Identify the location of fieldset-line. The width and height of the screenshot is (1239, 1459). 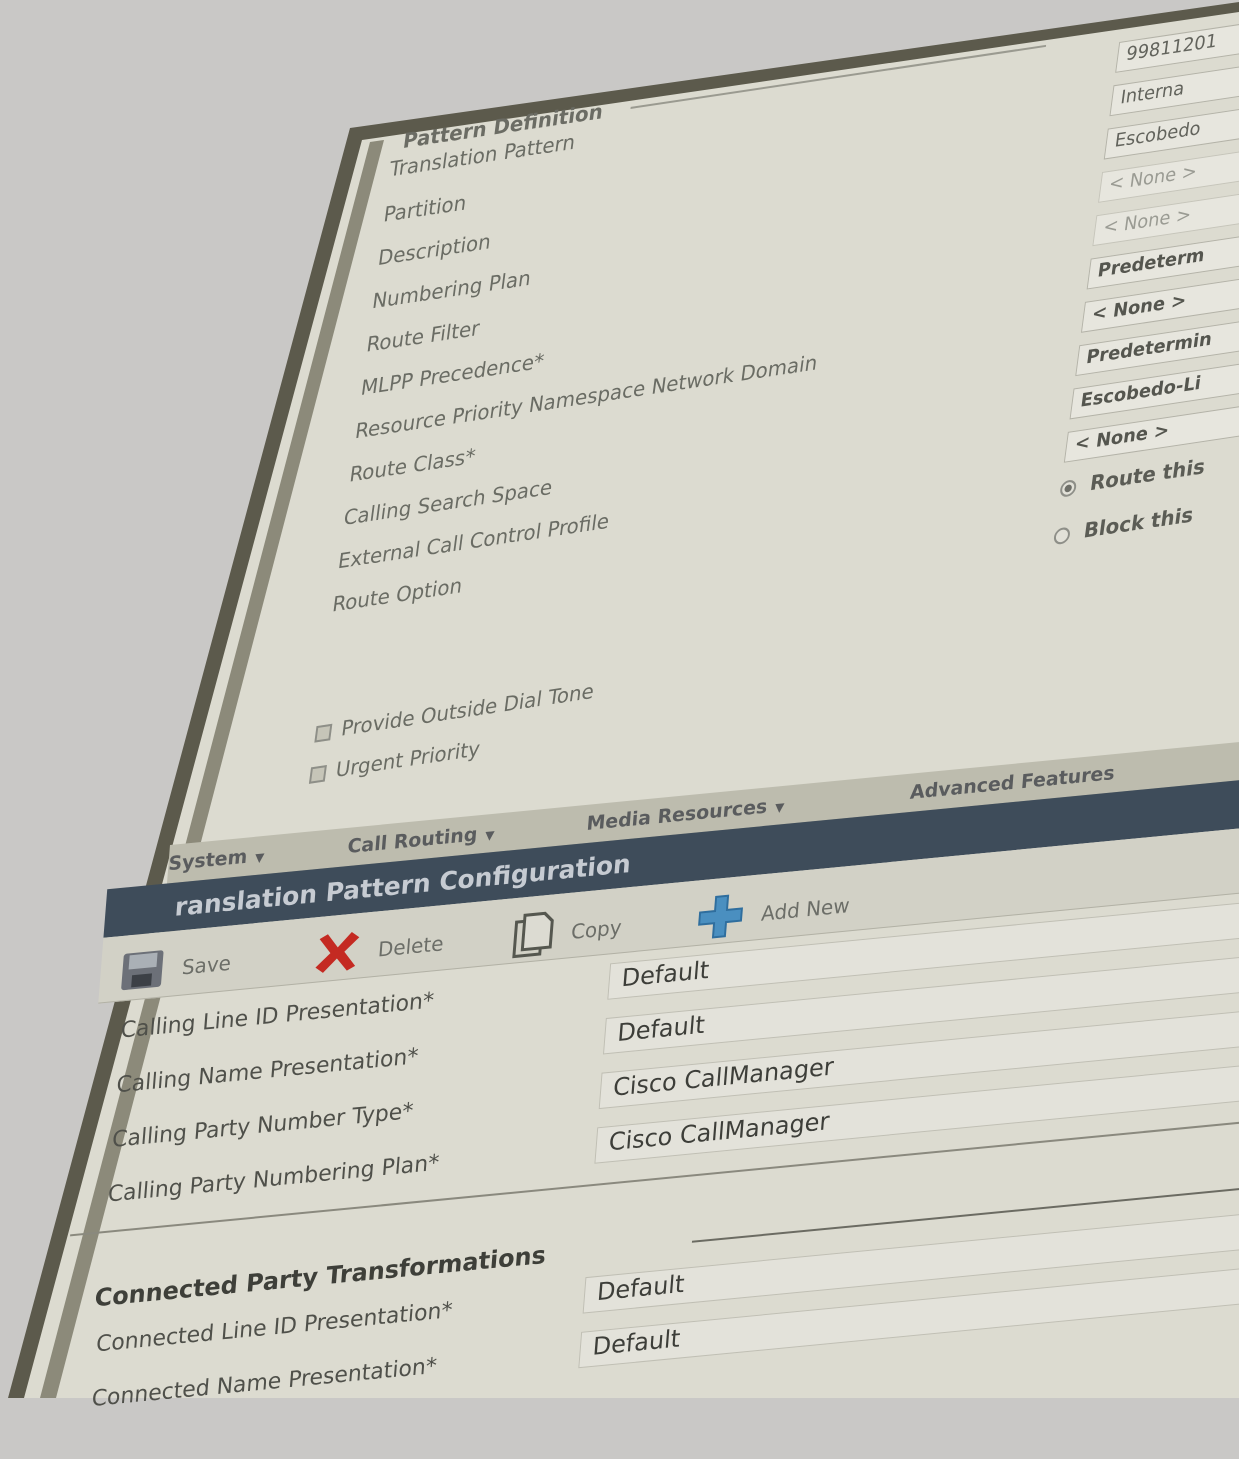
(838, 76).